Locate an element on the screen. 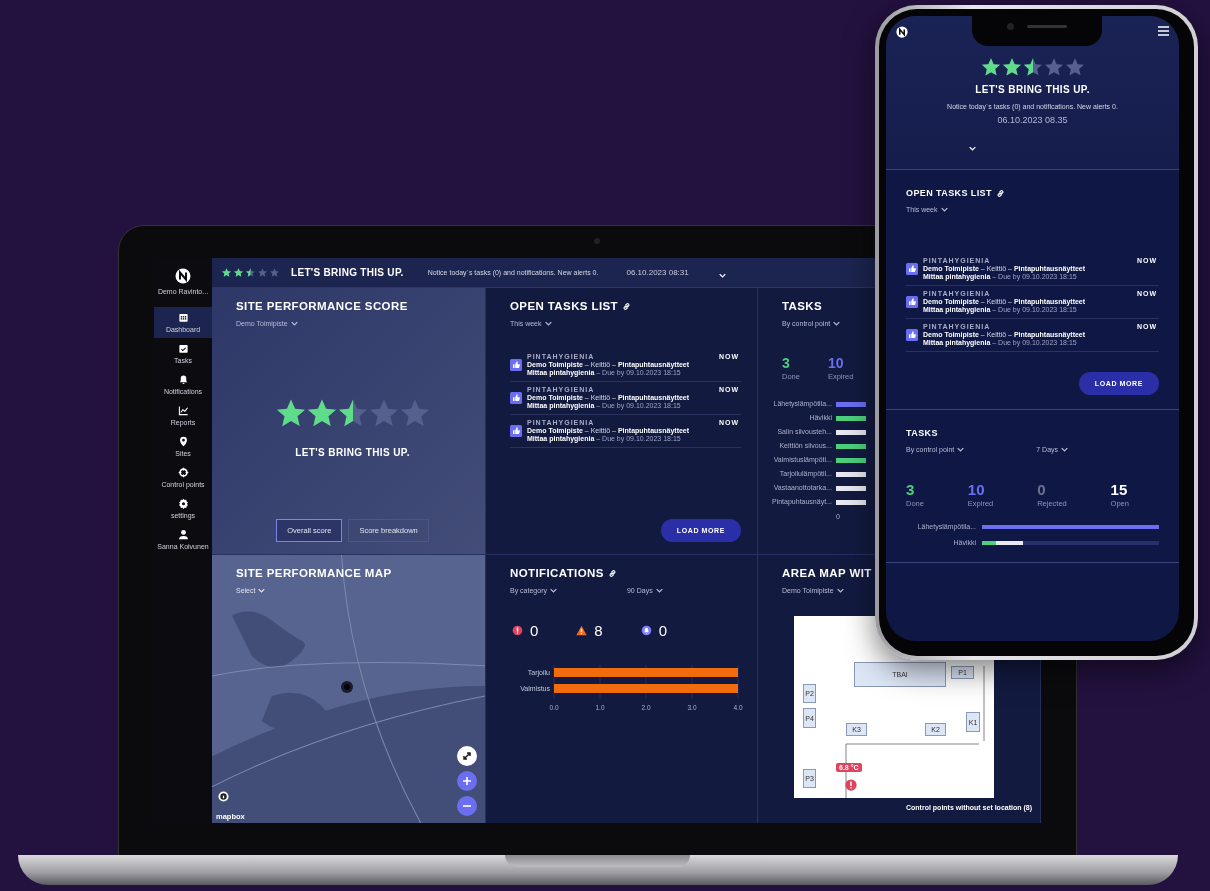 This screenshot has width=1210, height=891. line-chart-icon is located at coordinates (183, 410).